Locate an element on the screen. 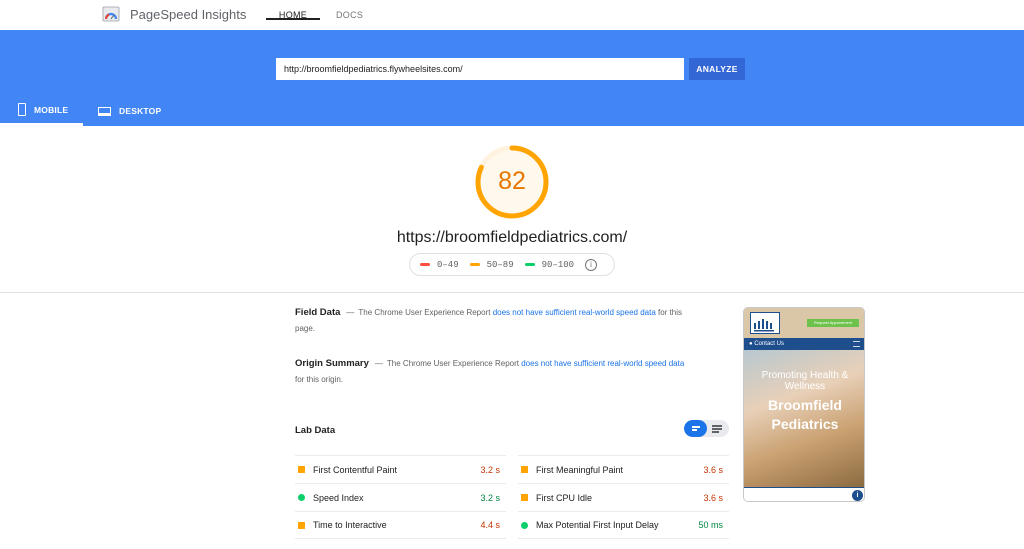 Image resolution: width=1024 pixels, height=549 pixels. info-badge-icon: i is located at coordinates (857, 495).